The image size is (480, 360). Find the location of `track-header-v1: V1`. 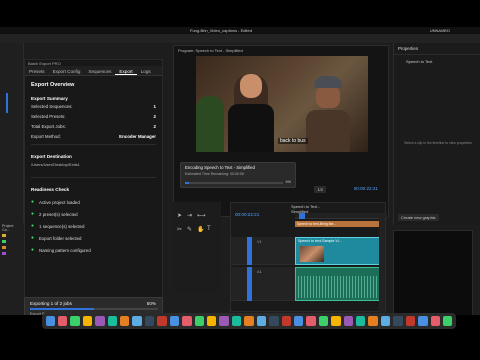

track-header-v1: V1 is located at coordinates (263, 251).